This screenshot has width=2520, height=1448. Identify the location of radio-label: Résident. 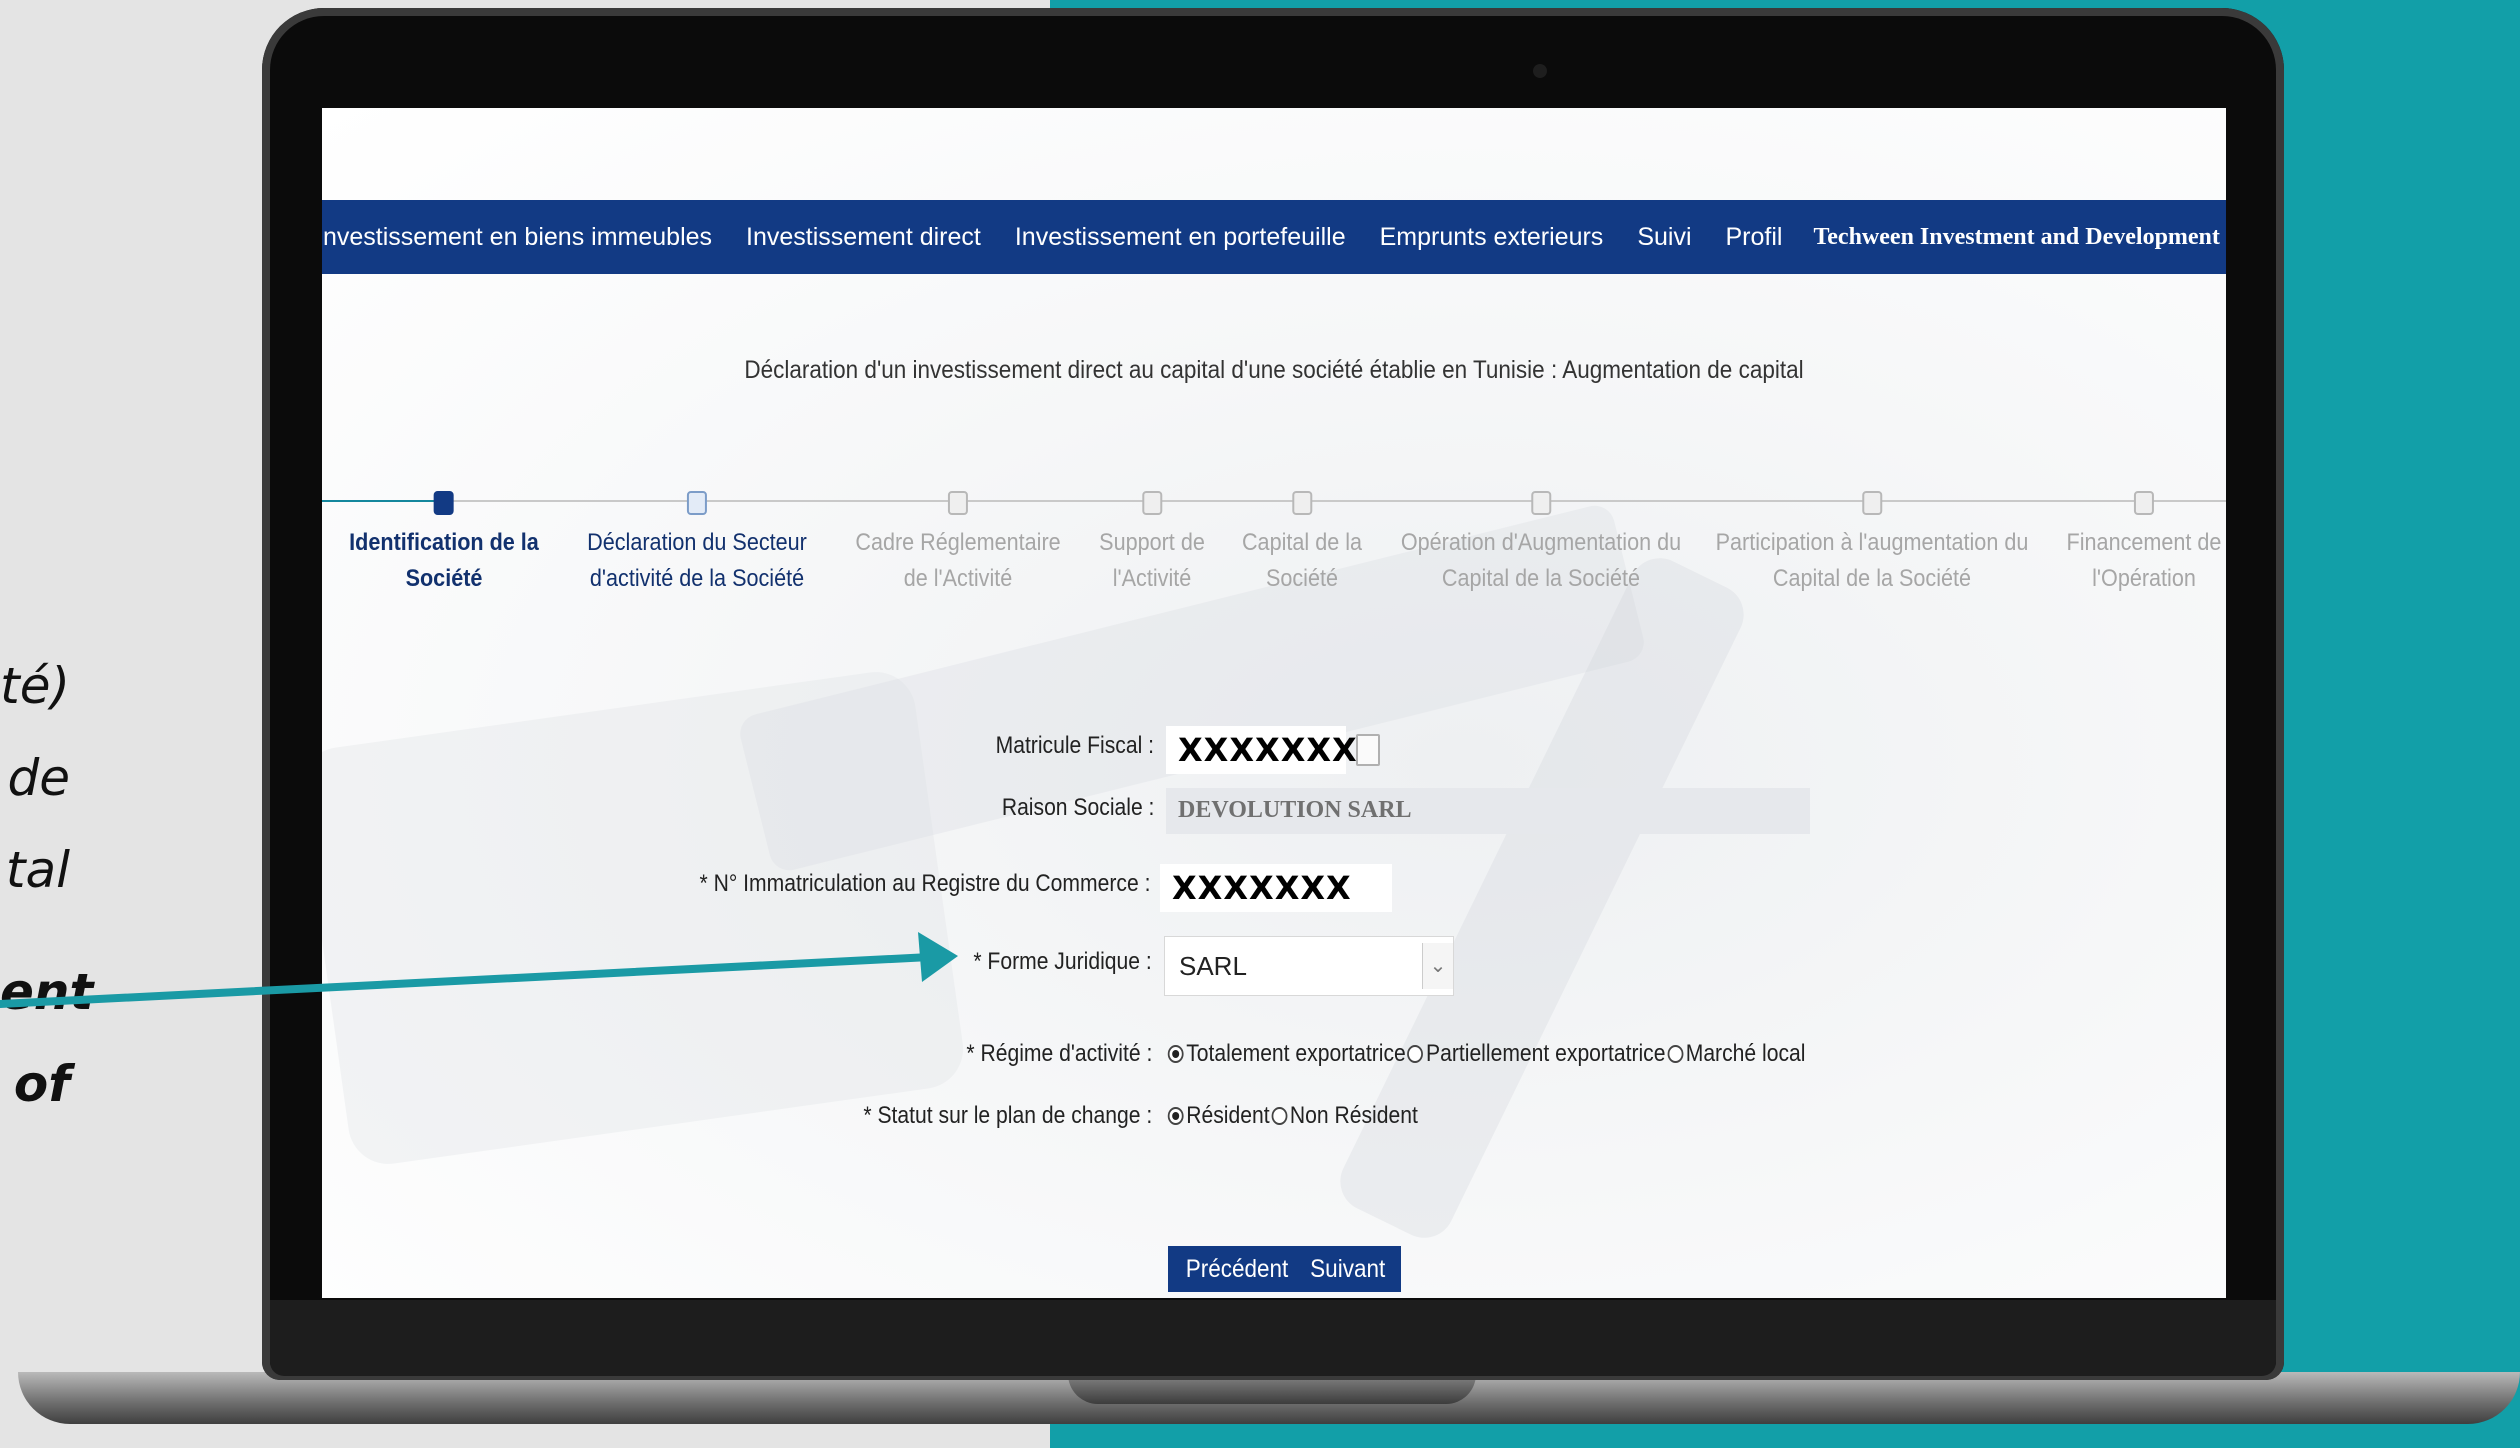
(1228, 1115).